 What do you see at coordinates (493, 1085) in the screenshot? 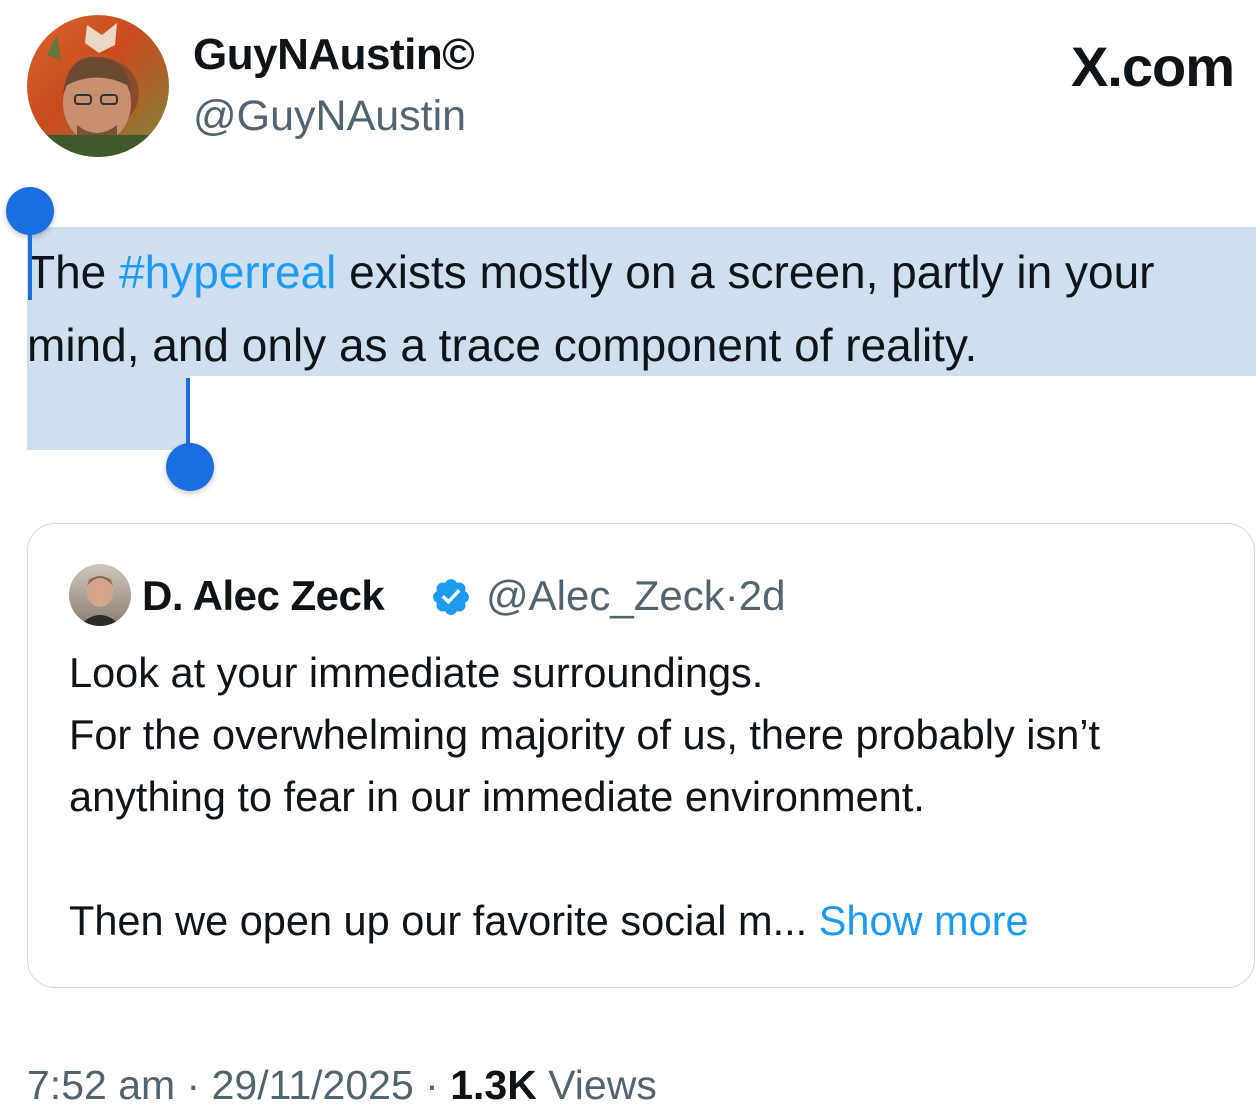
I see `views-count: 1.3K` at bounding box center [493, 1085].